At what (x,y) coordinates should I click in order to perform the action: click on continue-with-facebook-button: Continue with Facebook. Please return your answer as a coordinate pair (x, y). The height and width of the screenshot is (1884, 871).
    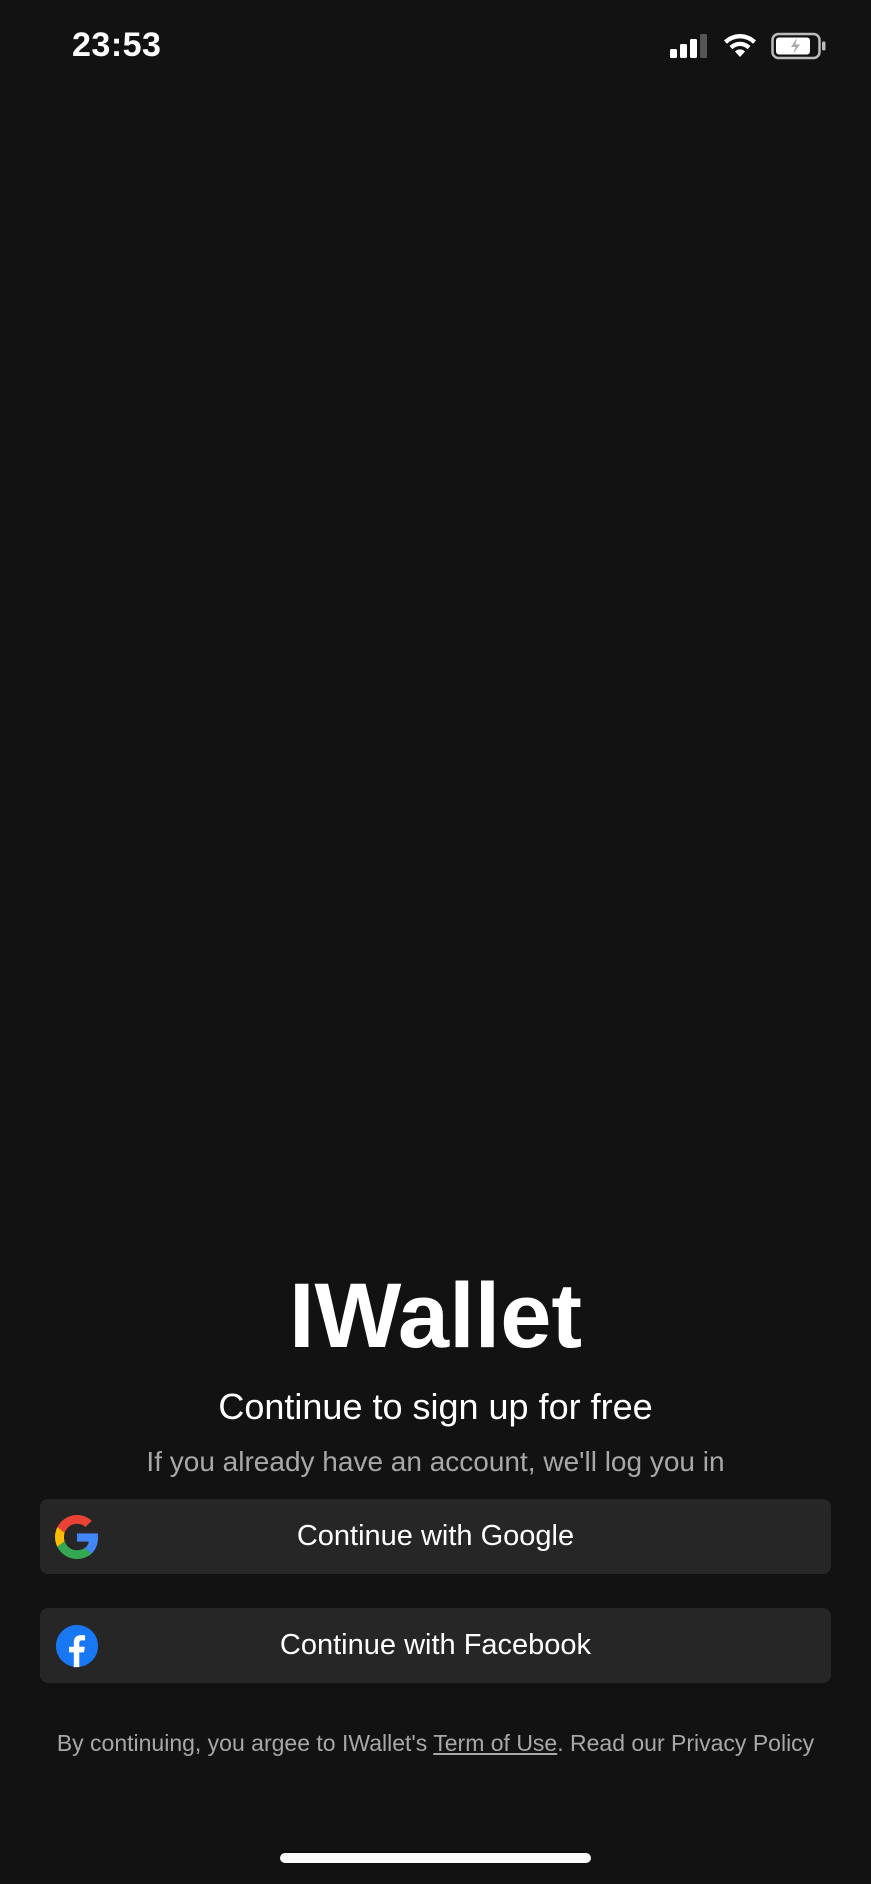
    Looking at the image, I should click on (435, 1645).